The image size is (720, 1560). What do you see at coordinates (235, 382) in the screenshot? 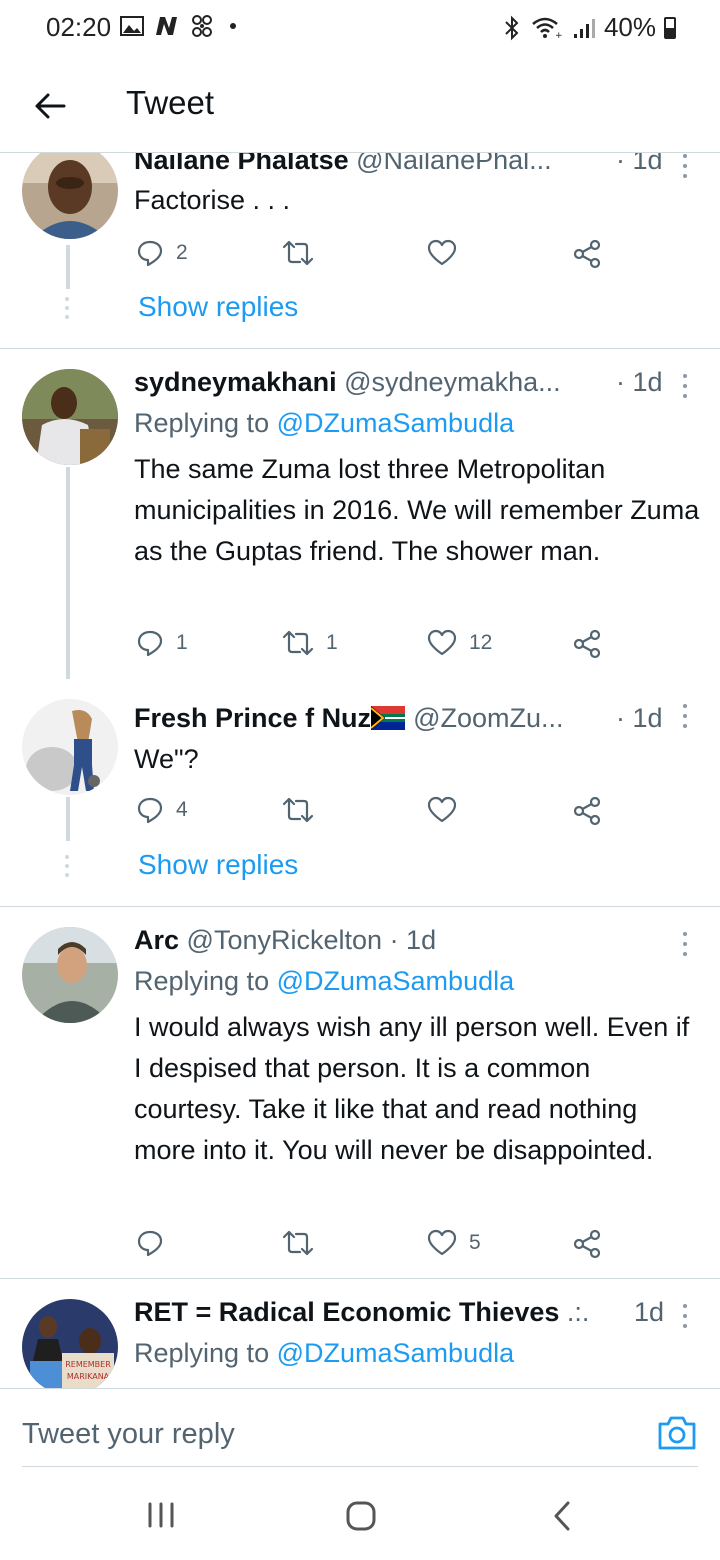
I see `author-name: sydneymakhani` at bounding box center [235, 382].